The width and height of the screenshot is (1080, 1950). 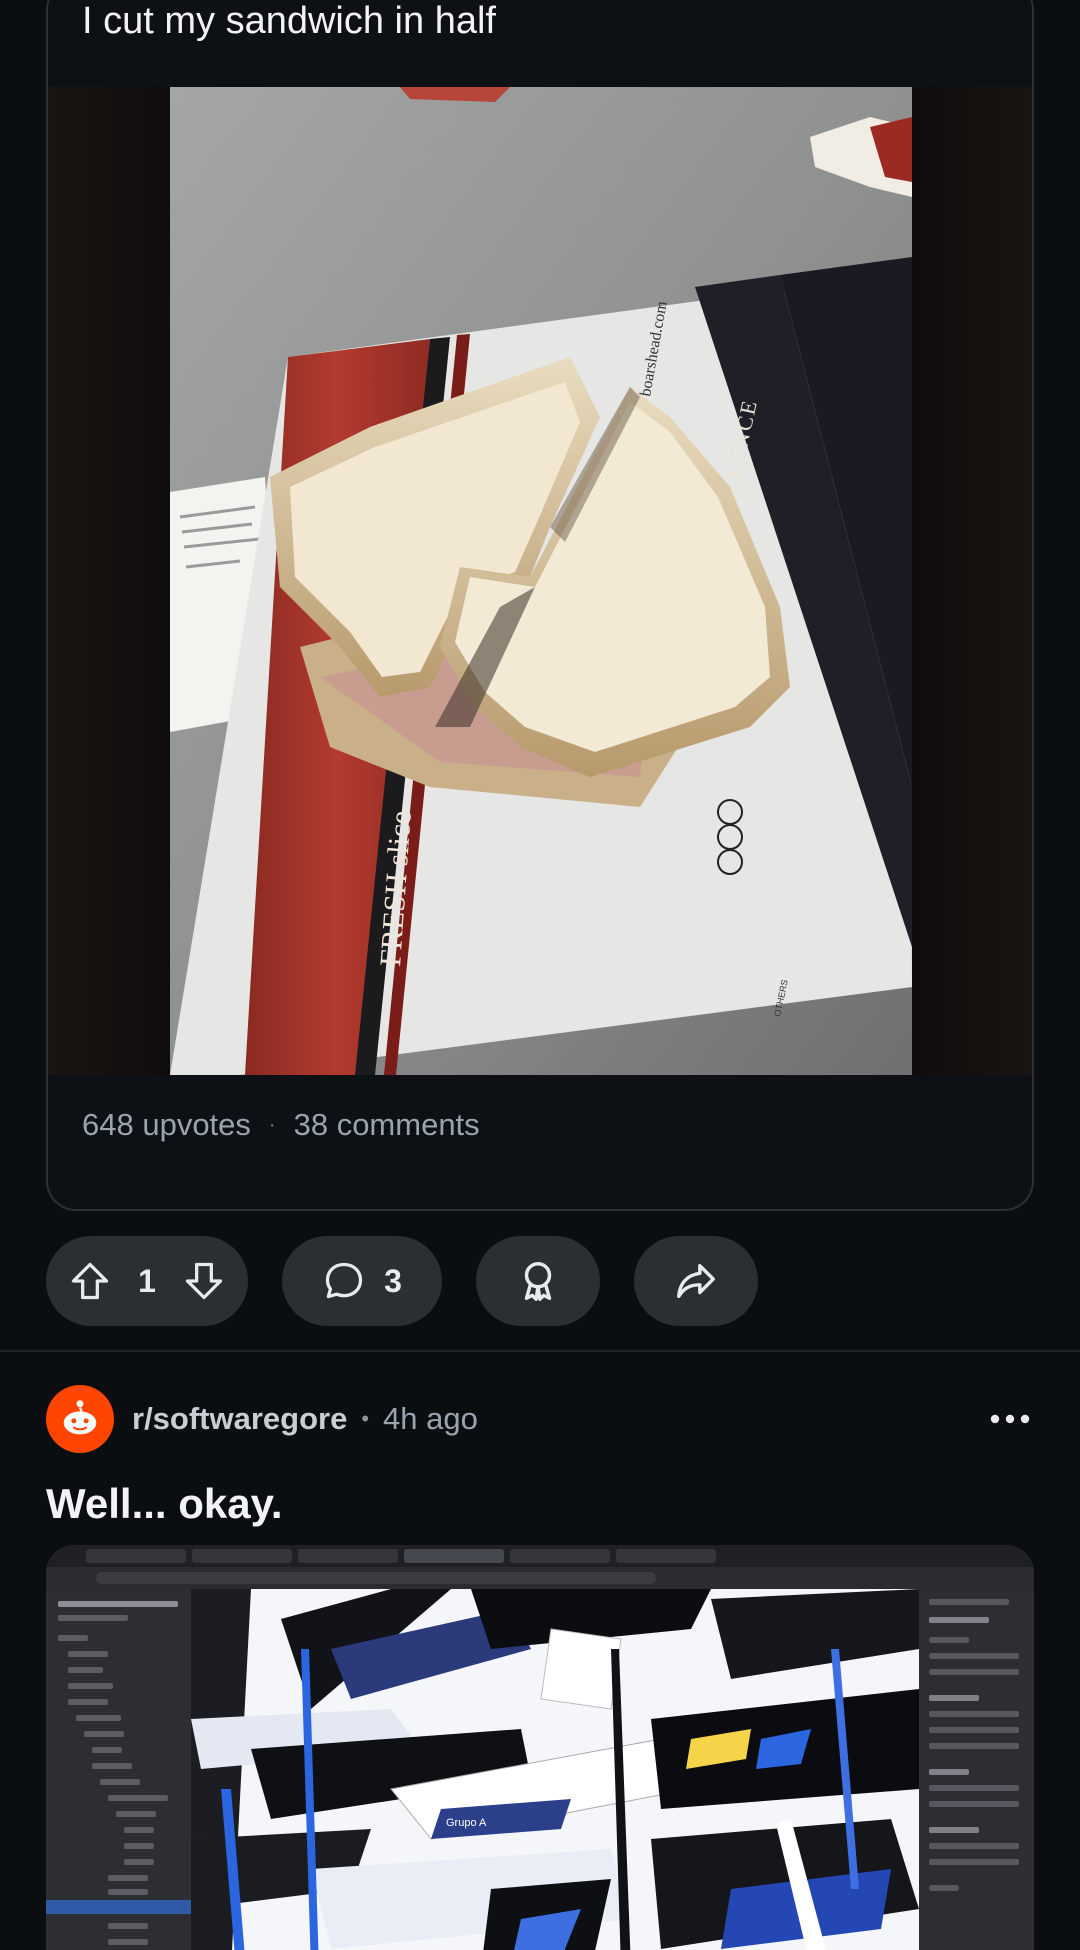 What do you see at coordinates (281, 1125) in the screenshot?
I see `crosspost-stats: 648 upvotes · 38 comments` at bounding box center [281, 1125].